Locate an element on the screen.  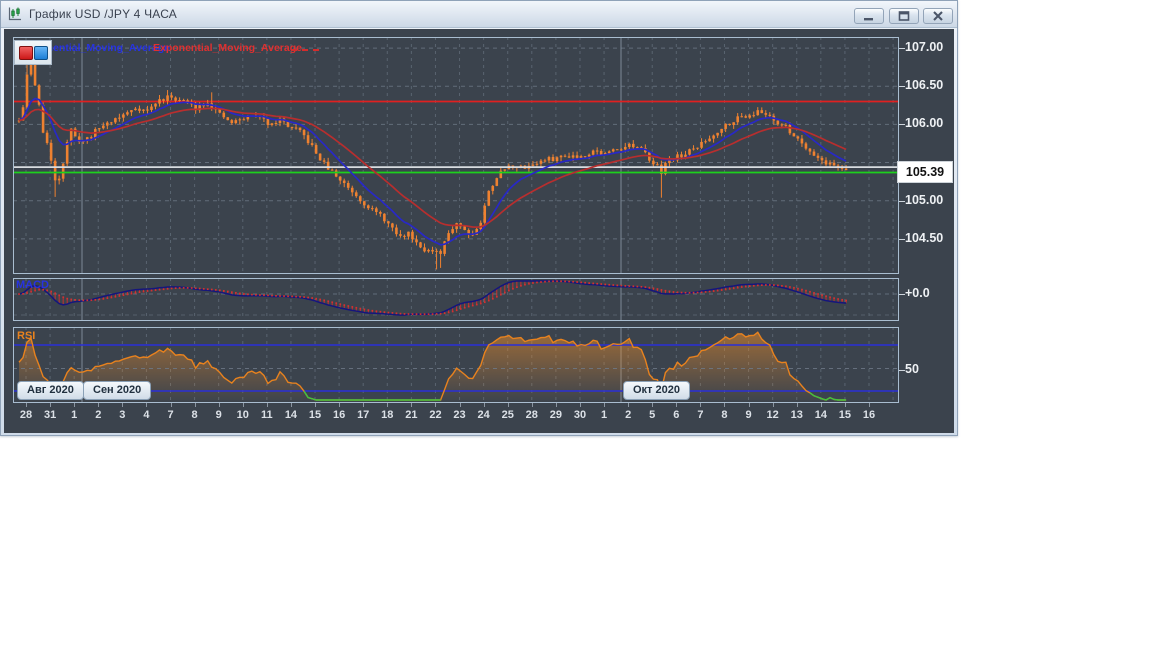
time-axis-label: 9 is located at coordinates (218, 415).